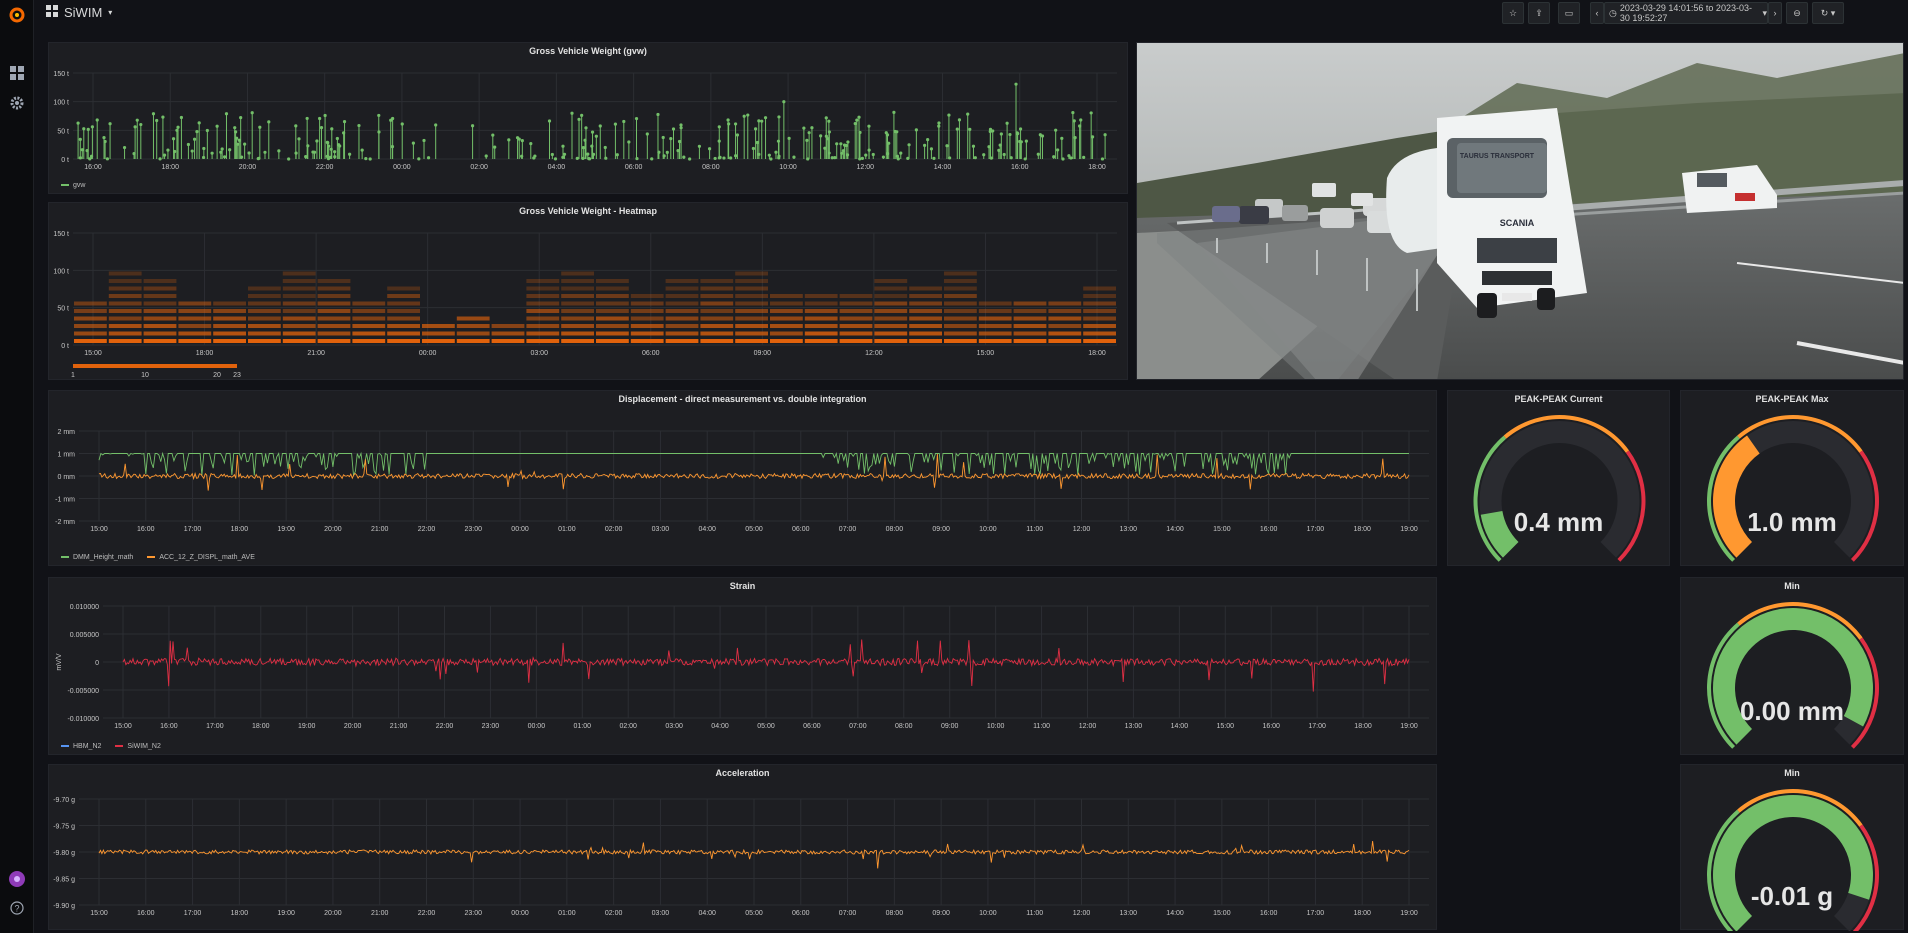  Describe the element at coordinates (763, 353) in the screenshot. I see `x-tick-label: 09:00` at that location.